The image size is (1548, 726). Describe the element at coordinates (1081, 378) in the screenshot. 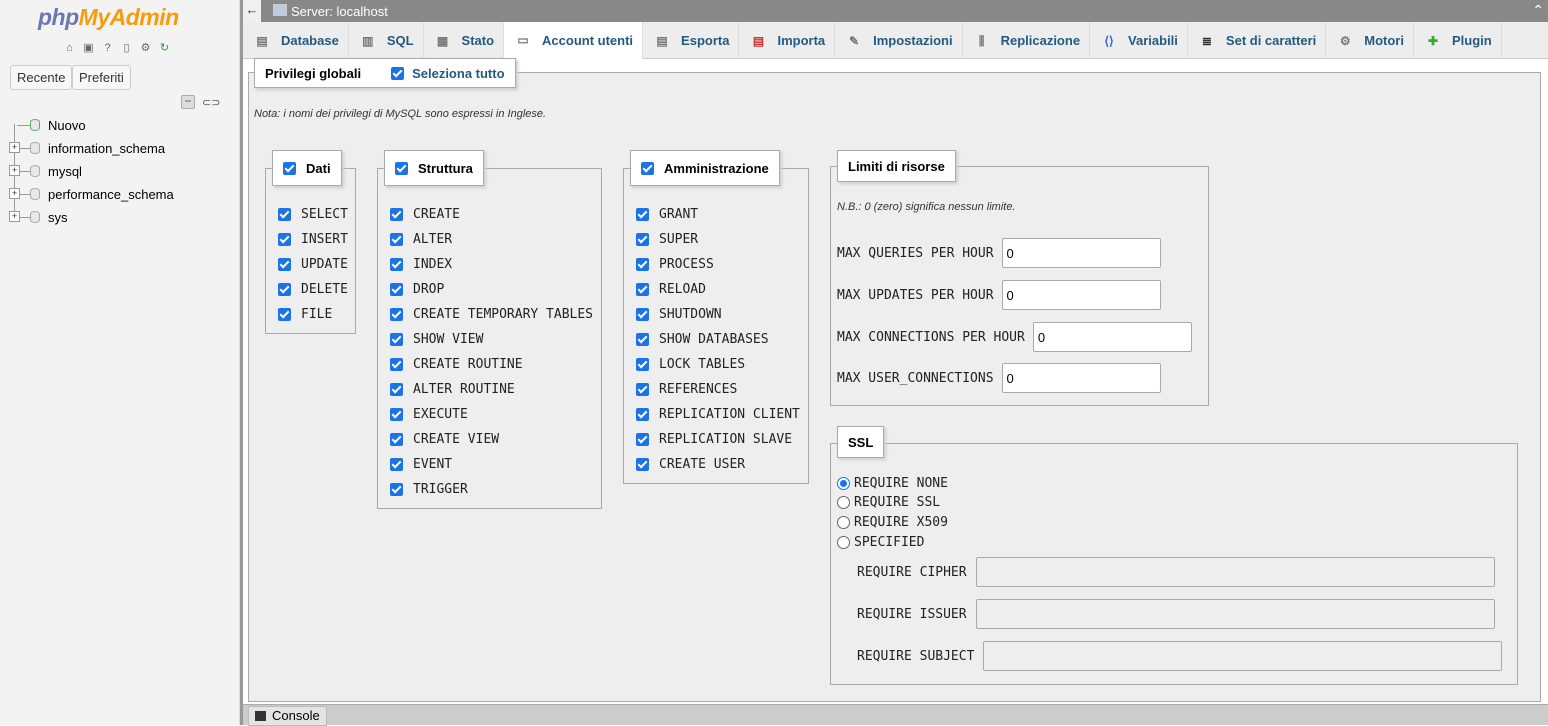

I see `max-user-connections-input` at that location.